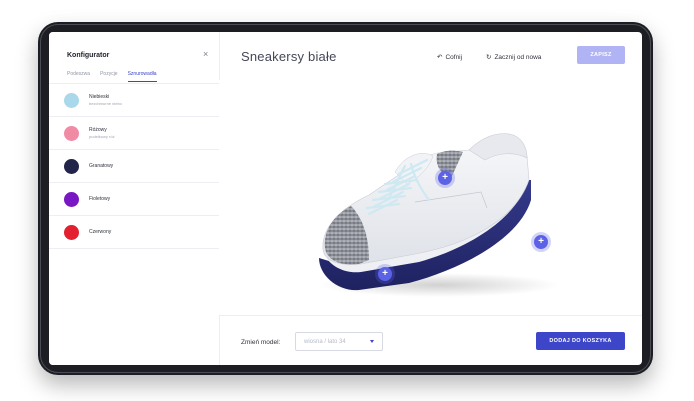 The image size is (694, 401). Describe the element at coordinates (454, 57) in the screenshot. I see `undo-label: Cofnij` at that location.